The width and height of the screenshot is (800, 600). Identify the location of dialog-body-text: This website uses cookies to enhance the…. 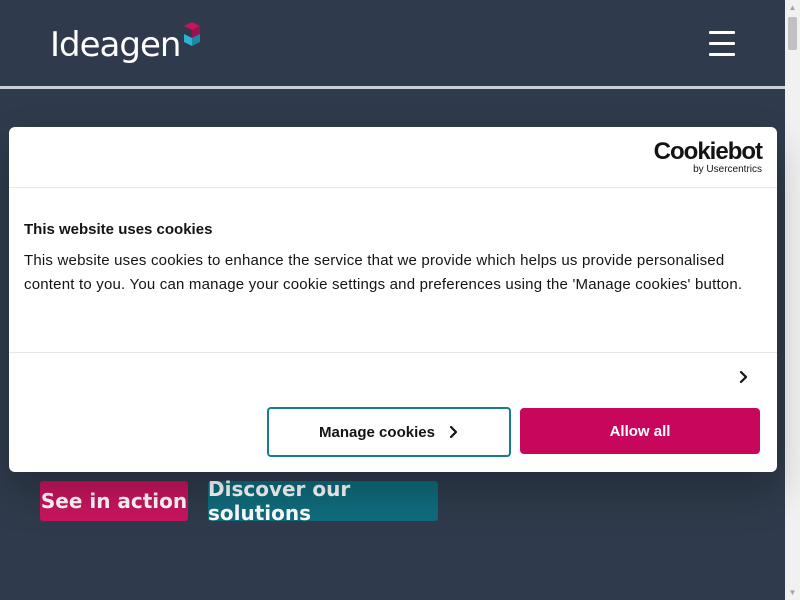
(383, 272).